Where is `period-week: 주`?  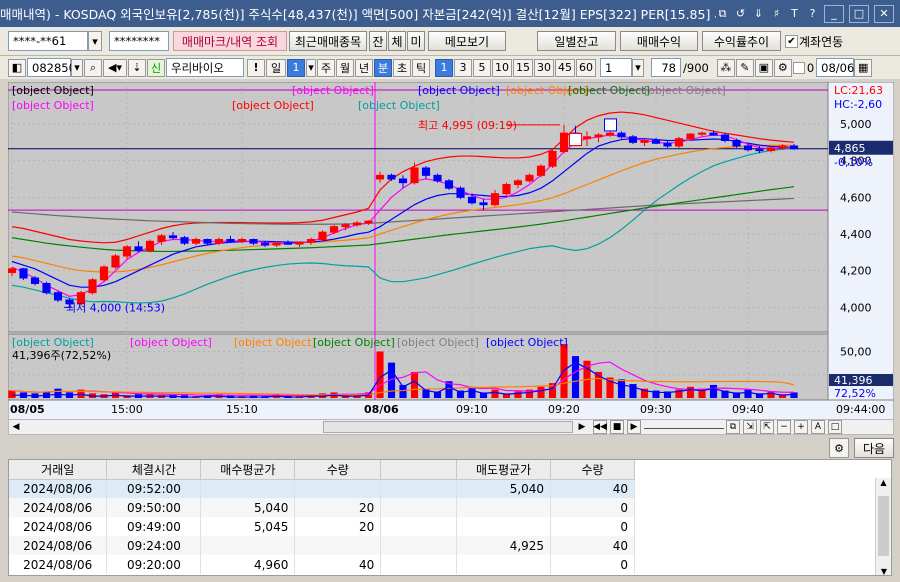
period-week: 주 is located at coordinates (326, 67).